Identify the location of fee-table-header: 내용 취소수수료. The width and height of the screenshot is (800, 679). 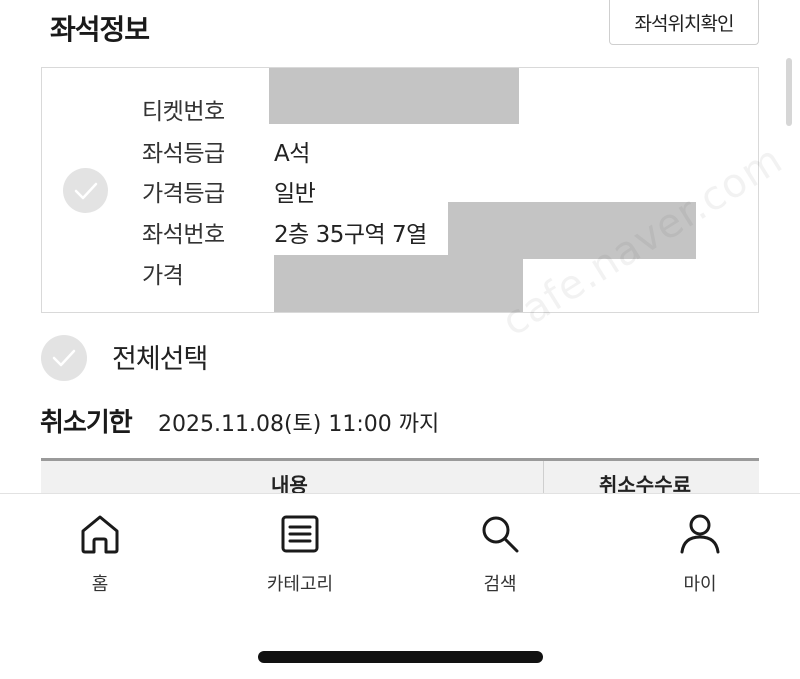
(400, 477).